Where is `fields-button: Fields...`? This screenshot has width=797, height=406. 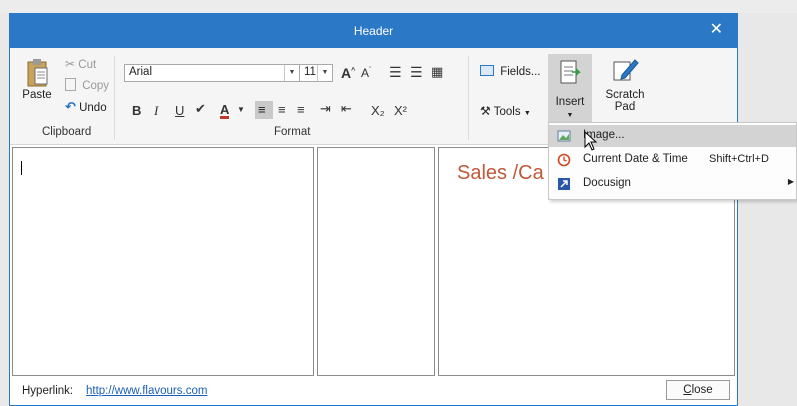
fields-button: Fields... is located at coordinates (510, 71).